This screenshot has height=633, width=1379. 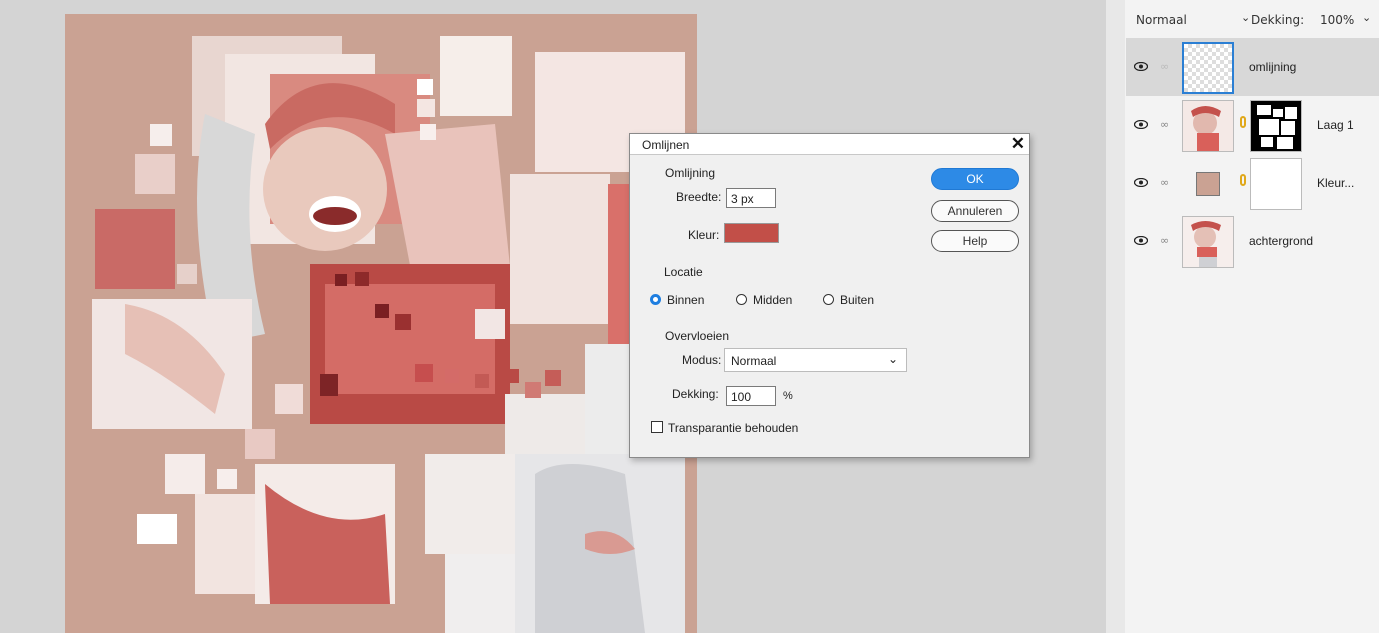 I want to click on color-label: Kleur:, so click(x=704, y=235).